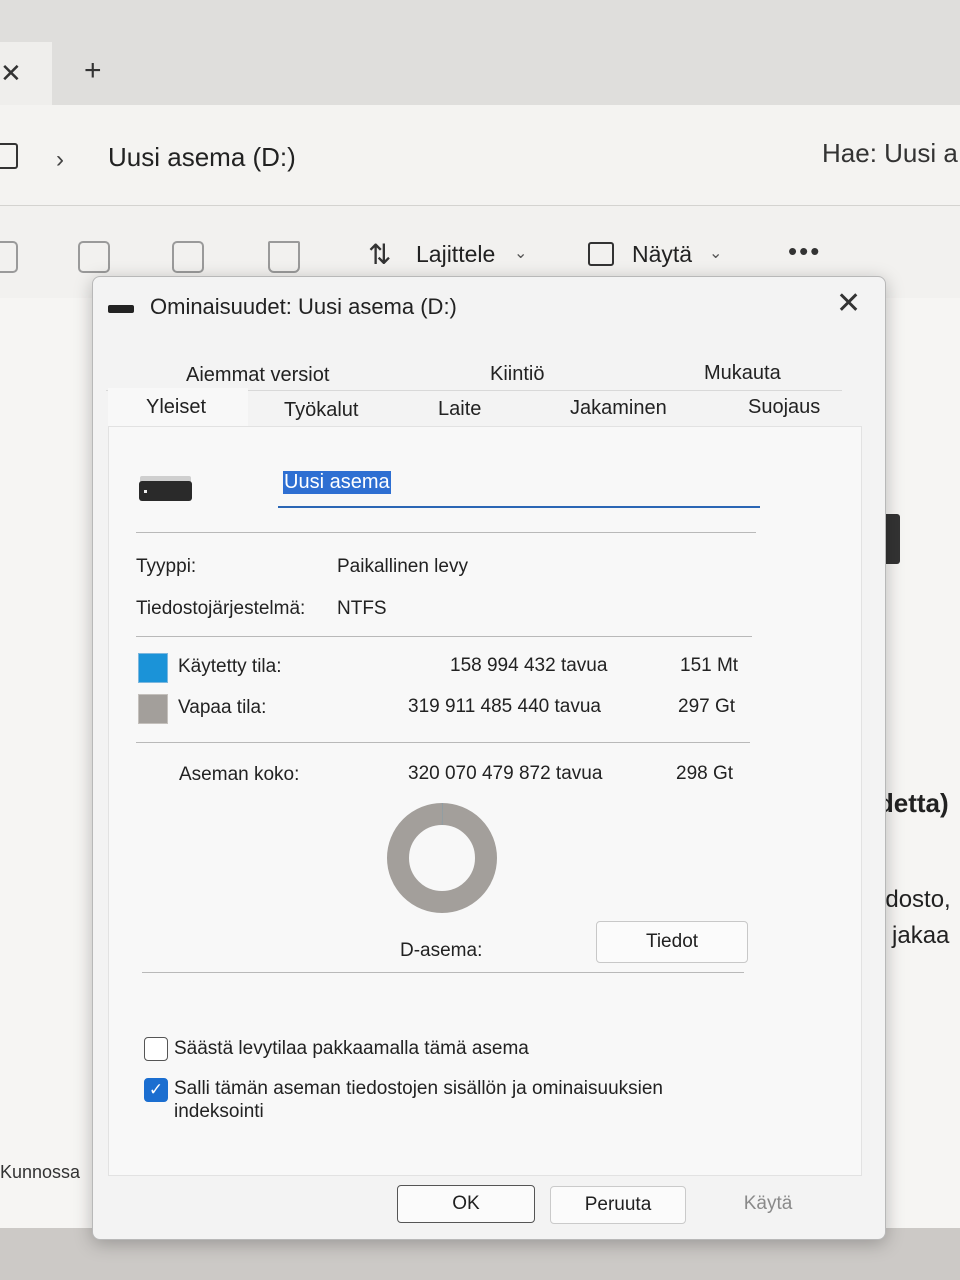 This screenshot has width=960, height=1280. I want to click on free-space-swatch, so click(153, 709).